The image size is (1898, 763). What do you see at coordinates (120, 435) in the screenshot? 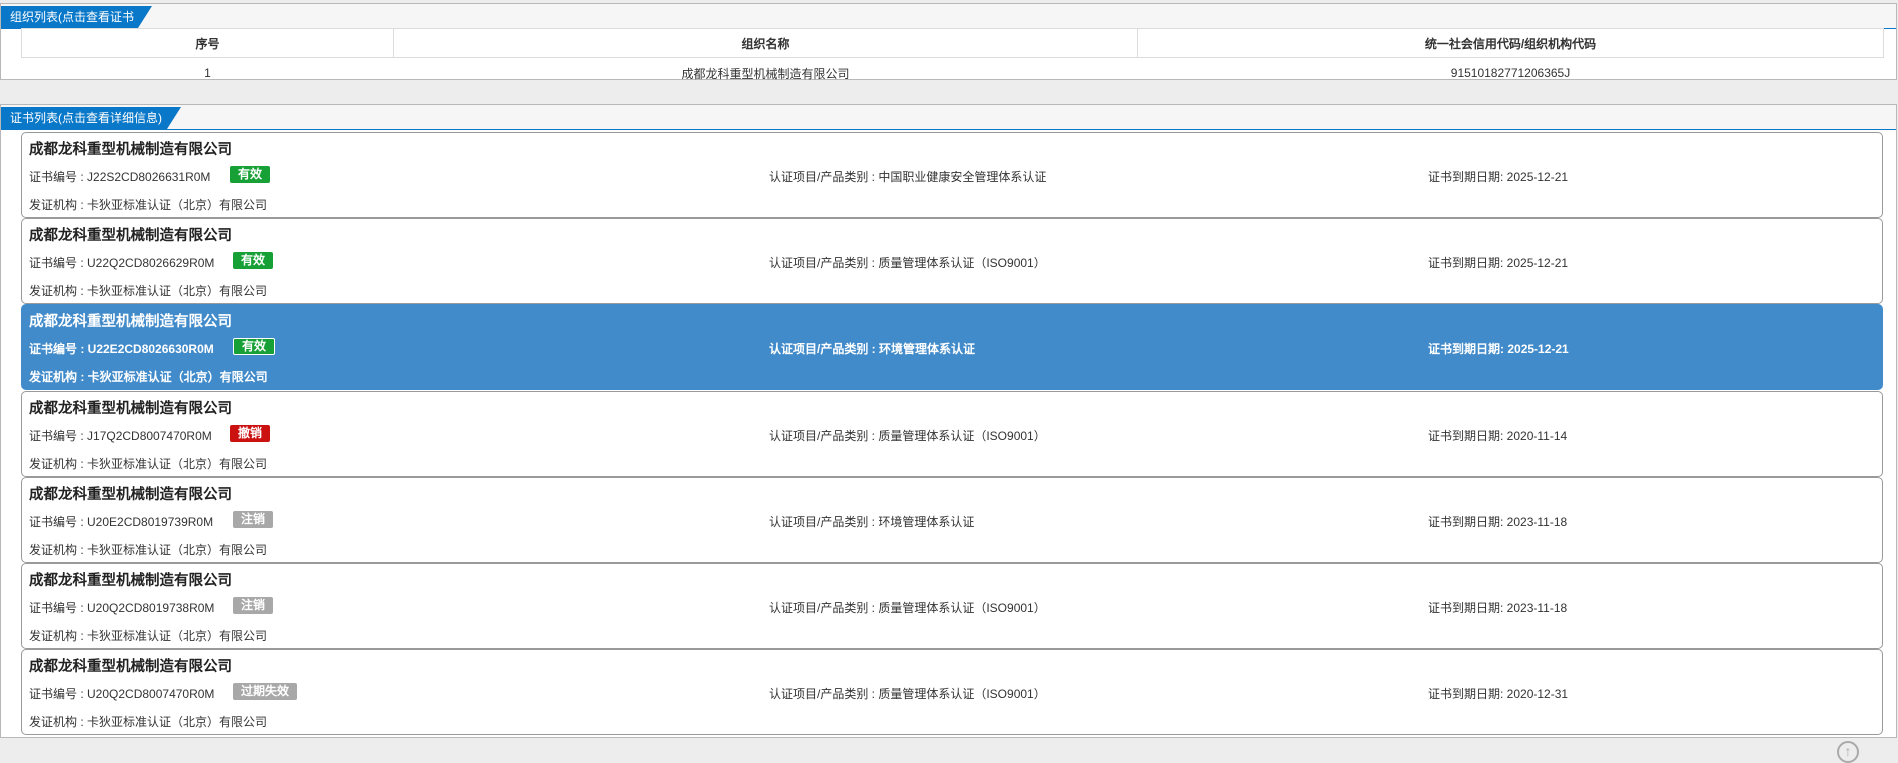
I see `cert-number: 证书编号 : J17Q2CD8007470R0M` at bounding box center [120, 435].